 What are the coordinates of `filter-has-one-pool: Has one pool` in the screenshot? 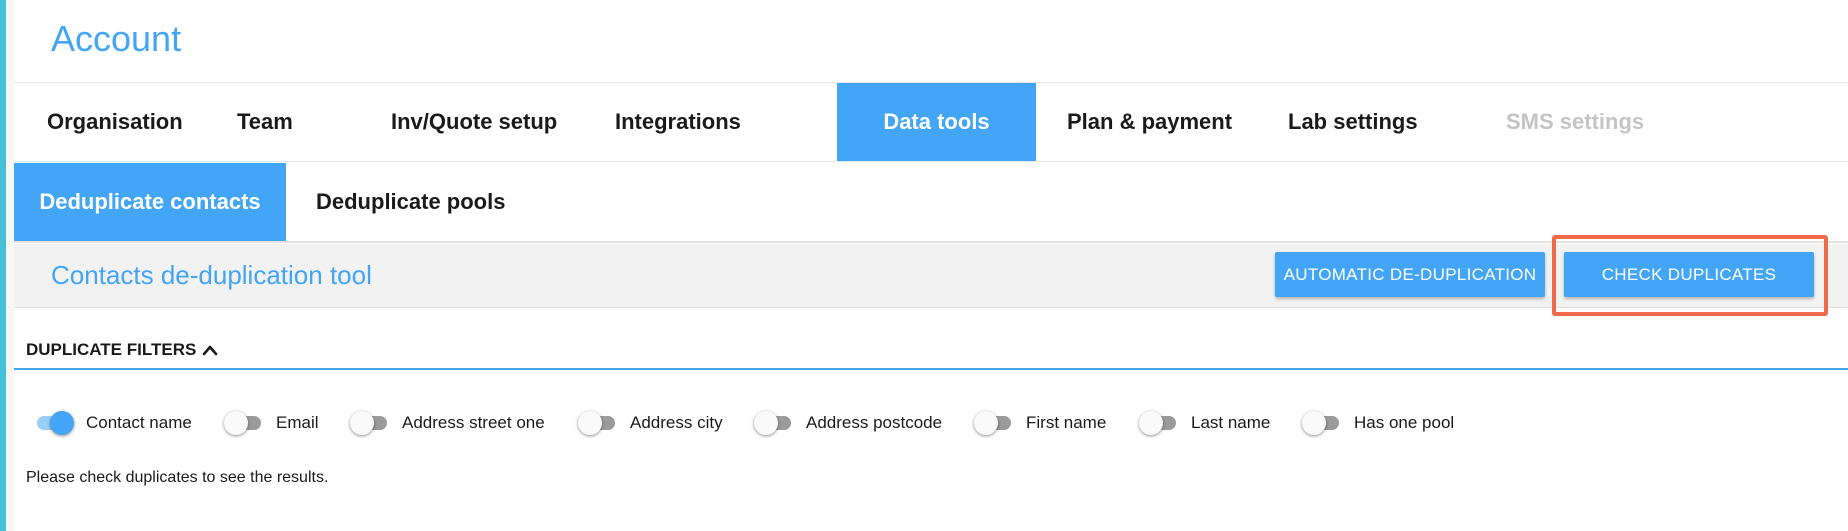 It's located at (1378, 423).